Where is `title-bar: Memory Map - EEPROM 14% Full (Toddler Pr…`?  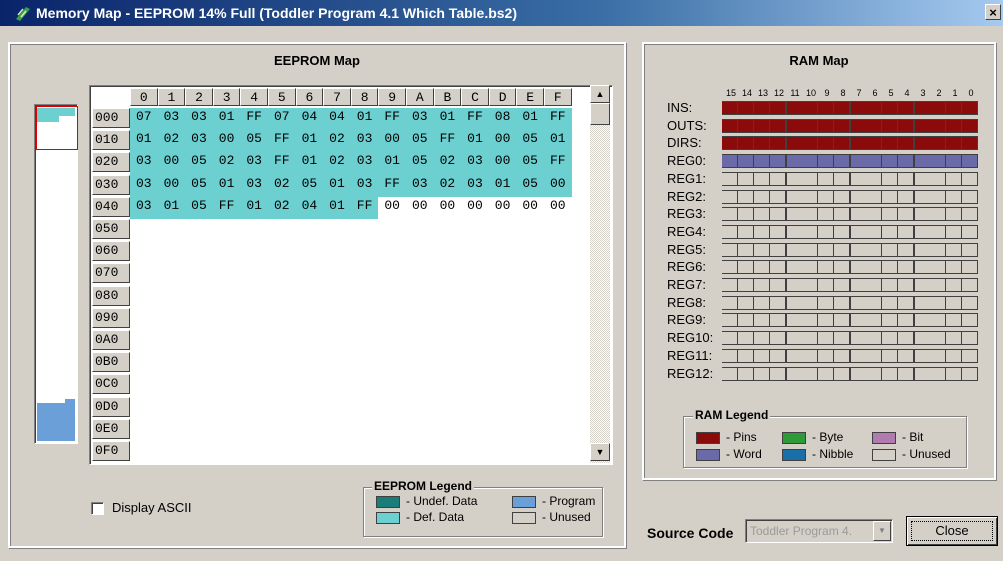 title-bar: Memory Map - EEPROM 14% Full (Toddler Pr… is located at coordinates (501, 13).